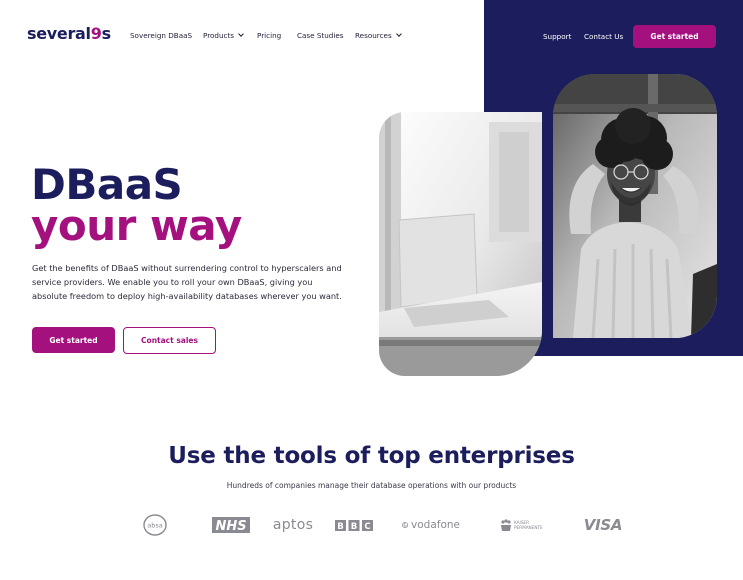  I want to click on nav-item-label: Sovereign DBaaS, so click(161, 35).